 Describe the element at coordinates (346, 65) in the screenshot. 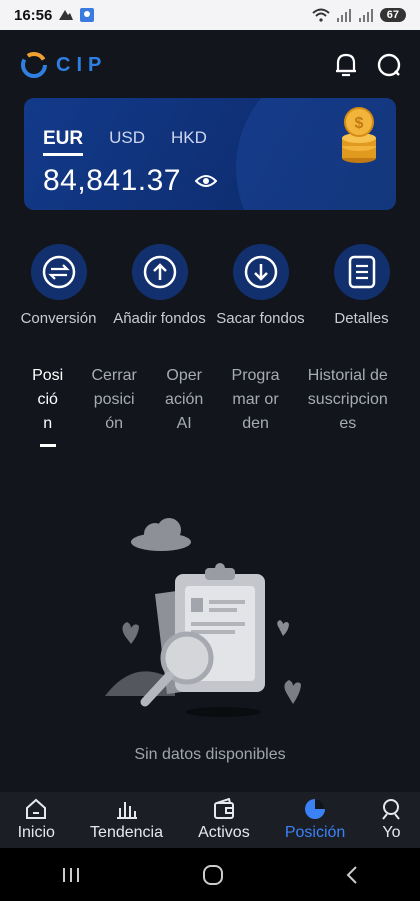

I see `bell-icon` at that location.